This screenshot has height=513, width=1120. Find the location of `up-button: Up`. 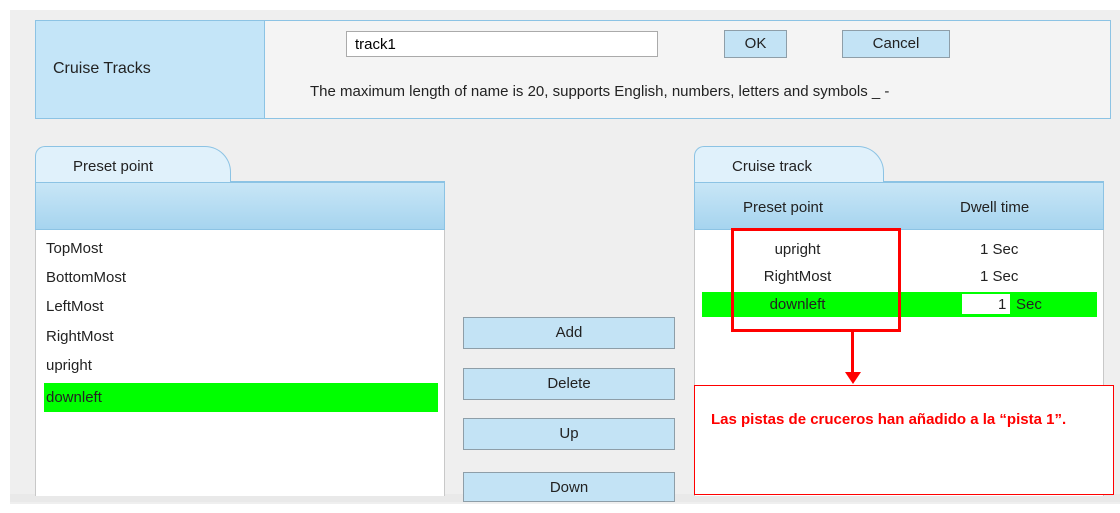

up-button: Up is located at coordinates (569, 434).